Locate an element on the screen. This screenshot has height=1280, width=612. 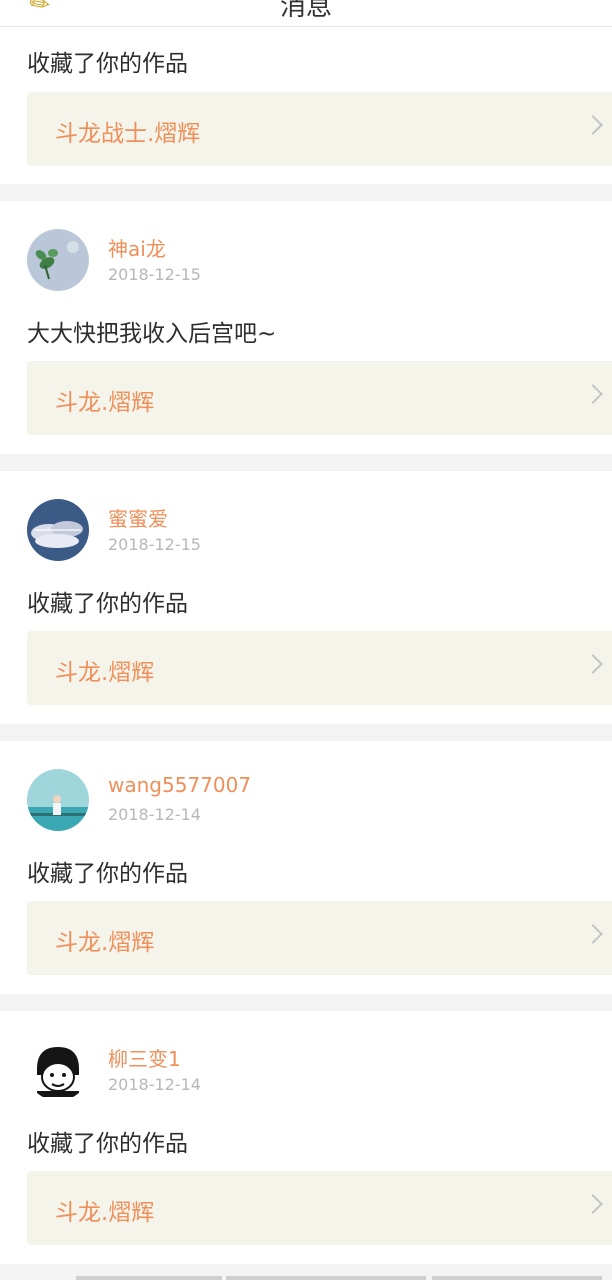
work-title: 斗龙战士.熠辉 is located at coordinates (128, 134).